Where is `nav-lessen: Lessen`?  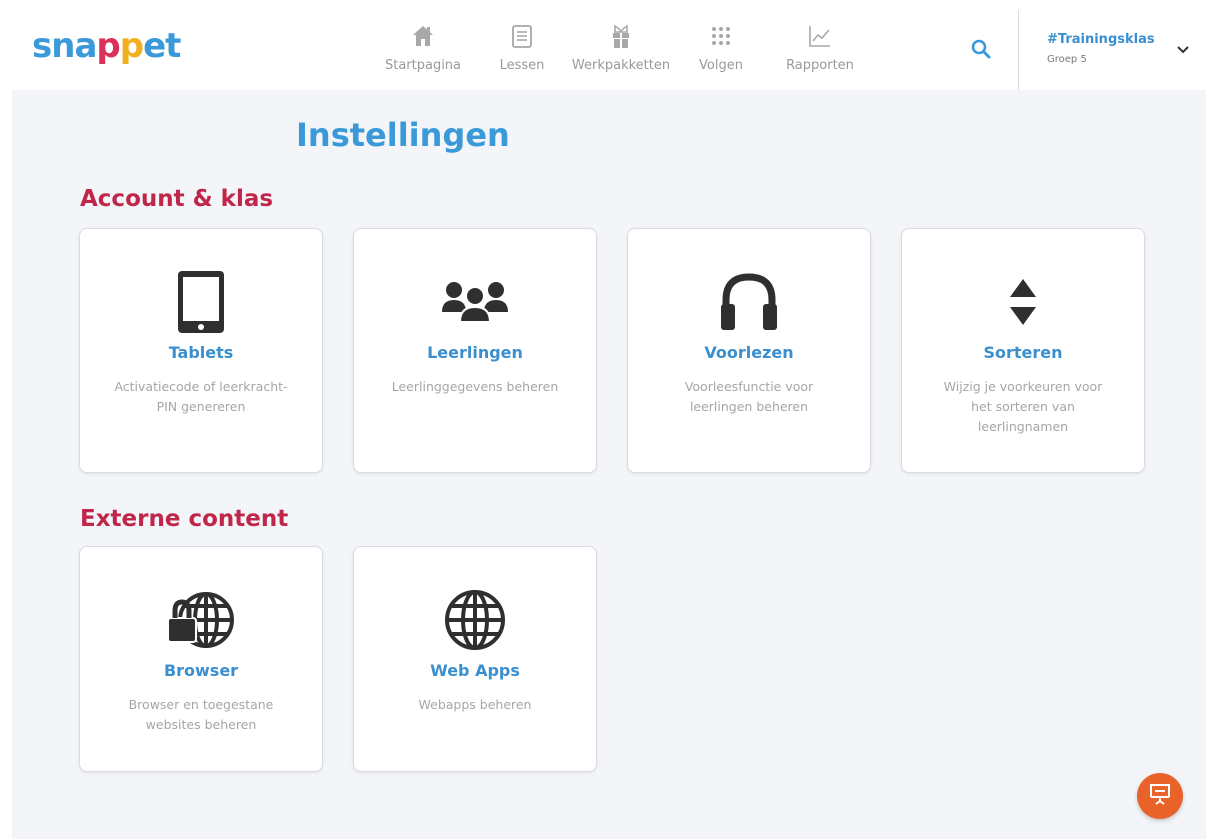
nav-lessen: Lessen is located at coordinates (522, 52).